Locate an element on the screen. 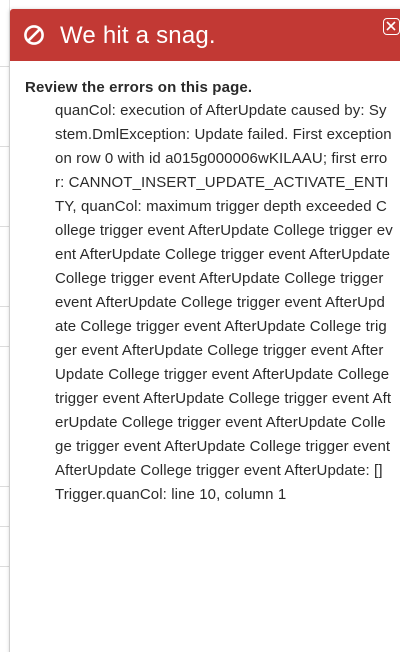 The image size is (400, 652). close-button is located at coordinates (391, 26).